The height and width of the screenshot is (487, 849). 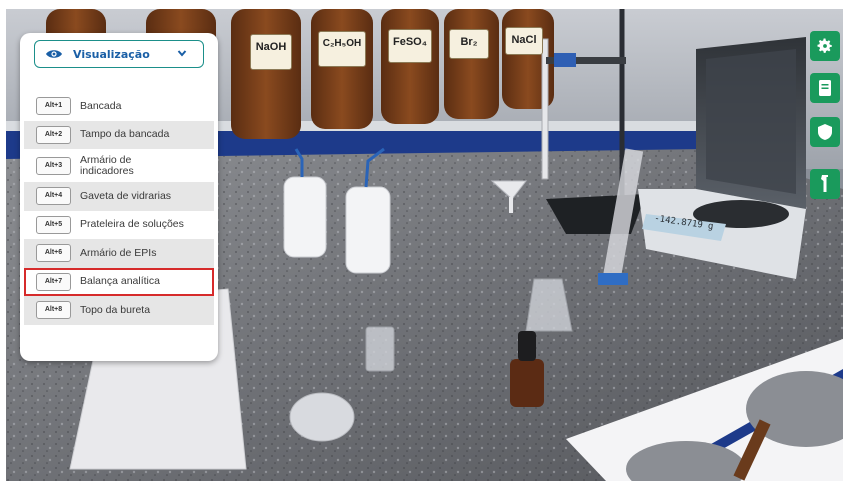 What do you see at coordinates (410, 46) in the screenshot?
I see `bottle-label-feso4: FeSO₄` at bounding box center [410, 46].